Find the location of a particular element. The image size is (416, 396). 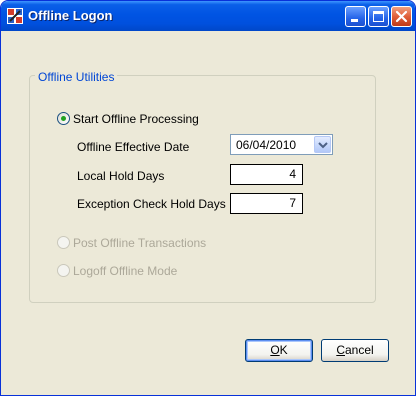

close-icon is located at coordinates (401, 16).